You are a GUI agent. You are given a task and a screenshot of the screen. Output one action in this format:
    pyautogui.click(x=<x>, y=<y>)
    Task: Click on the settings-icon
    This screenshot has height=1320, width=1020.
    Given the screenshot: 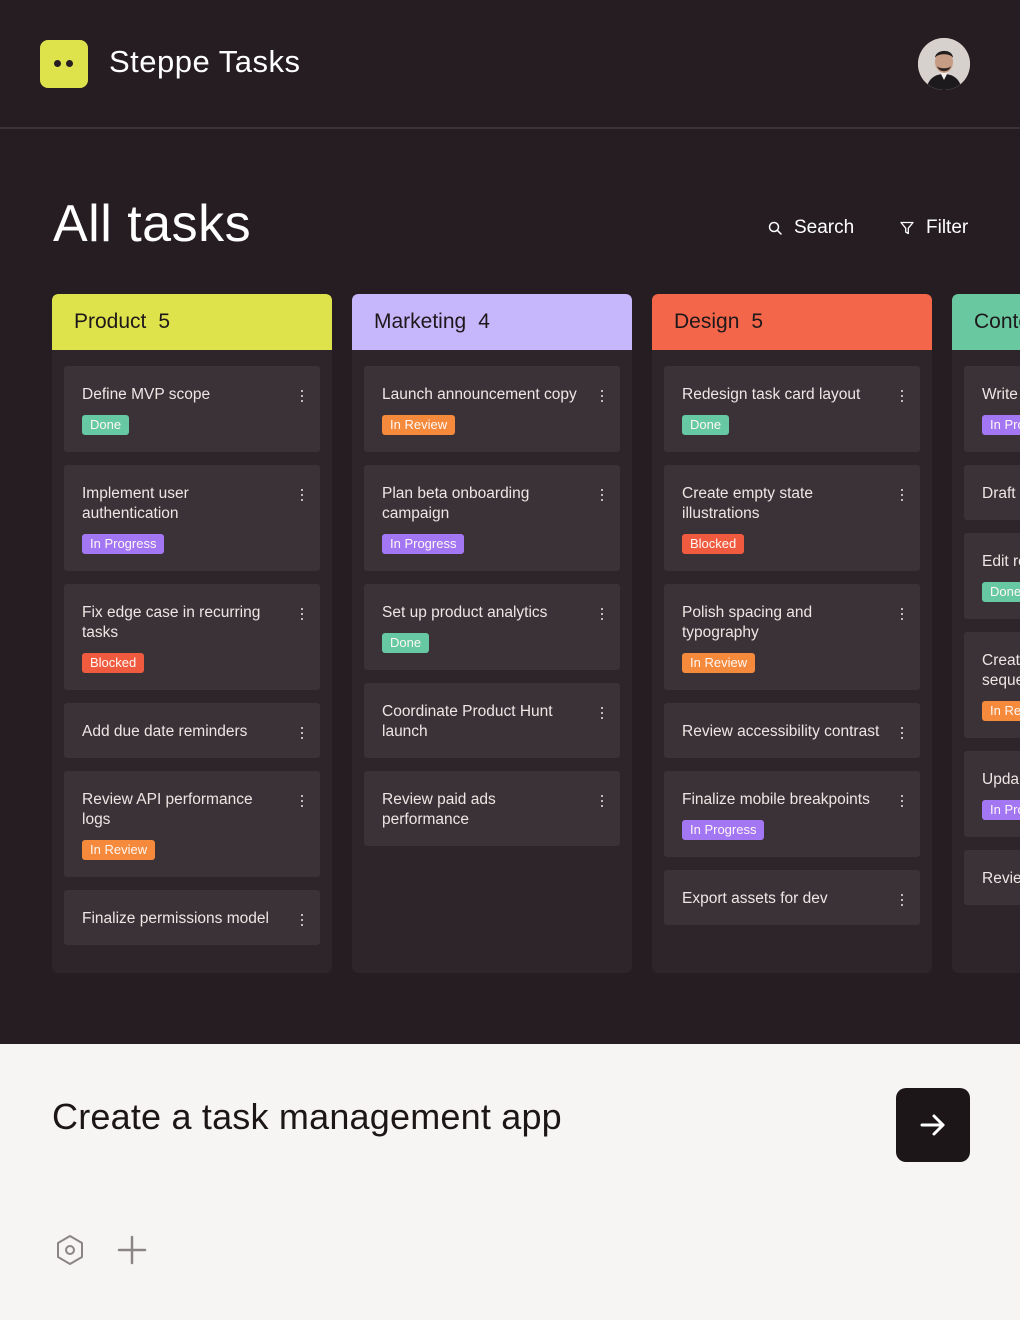 What is the action you would take?
    pyautogui.click(x=70, y=1250)
    